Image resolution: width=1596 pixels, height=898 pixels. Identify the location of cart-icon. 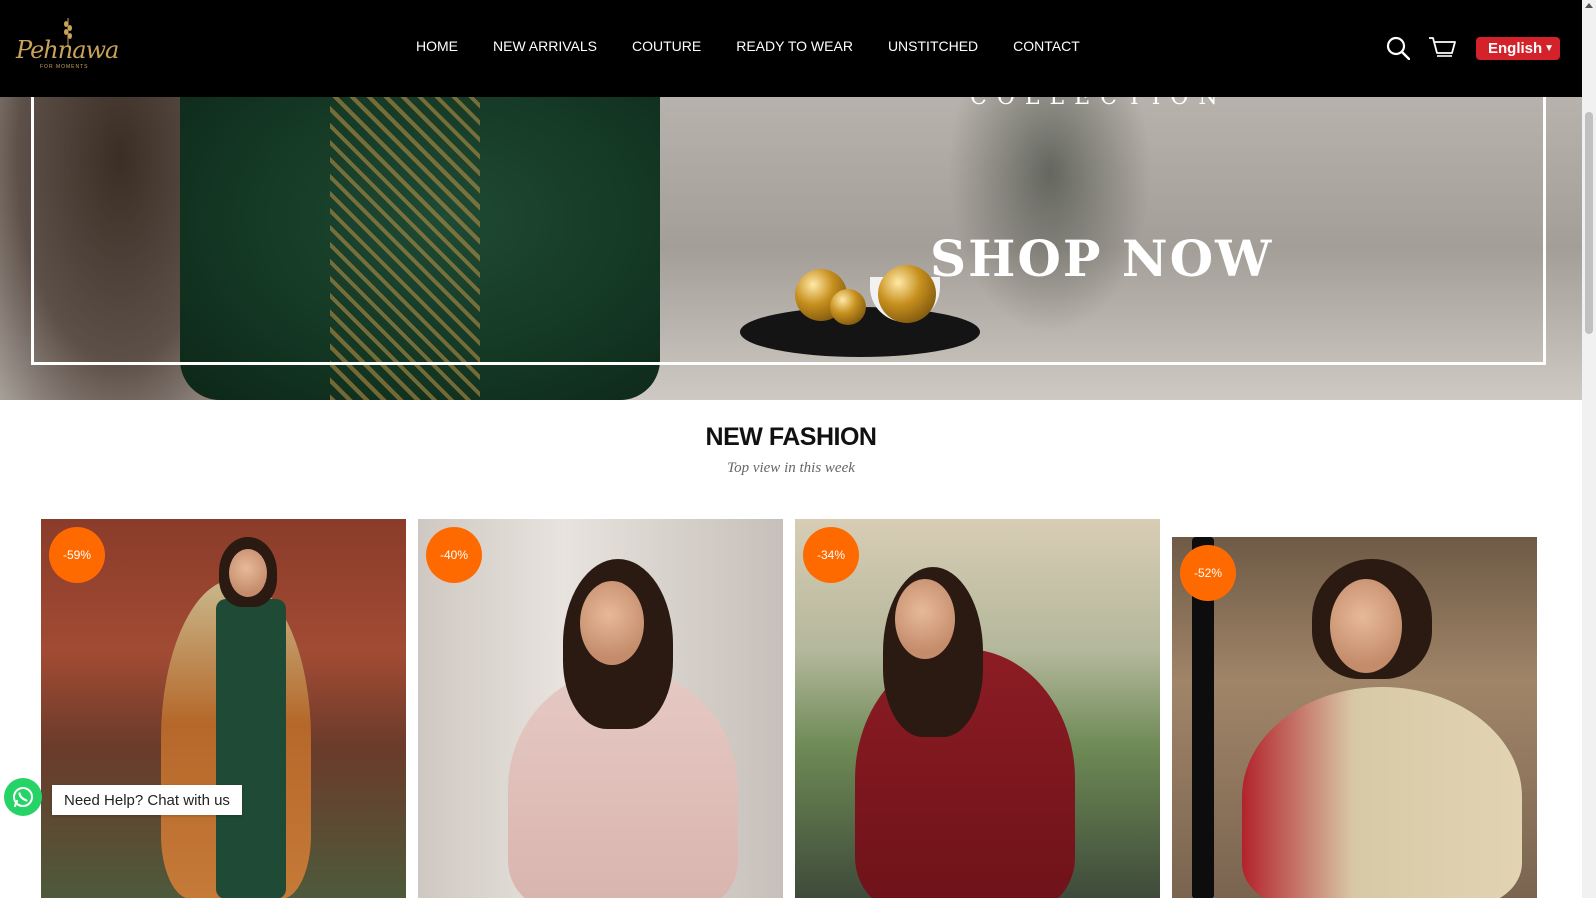
(1442, 47).